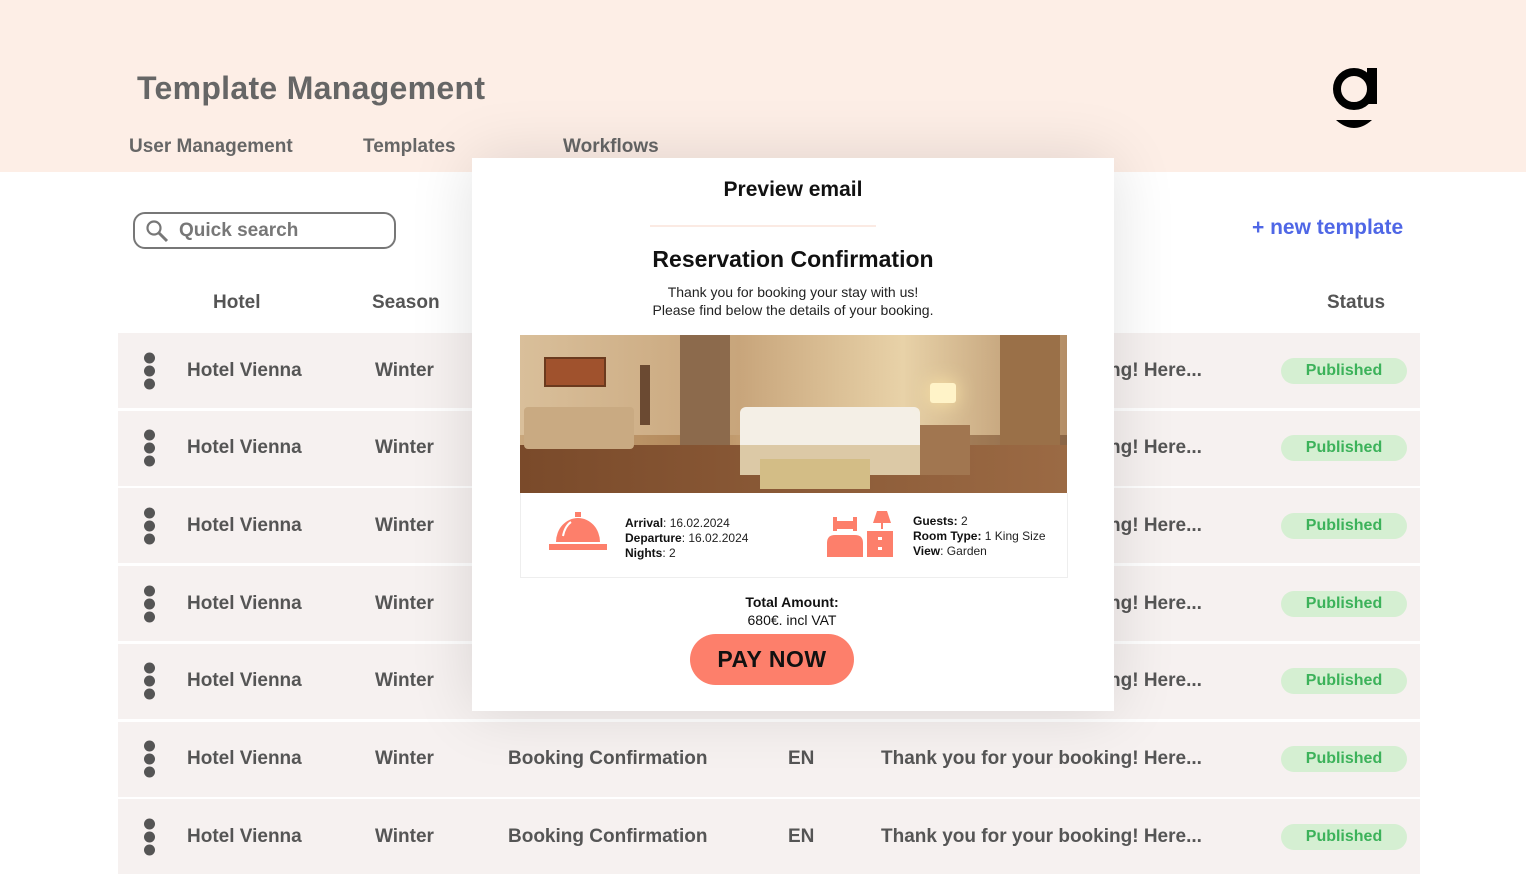 The image size is (1526, 874). I want to click on column-header-hotel: Hotel, so click(237, 303).